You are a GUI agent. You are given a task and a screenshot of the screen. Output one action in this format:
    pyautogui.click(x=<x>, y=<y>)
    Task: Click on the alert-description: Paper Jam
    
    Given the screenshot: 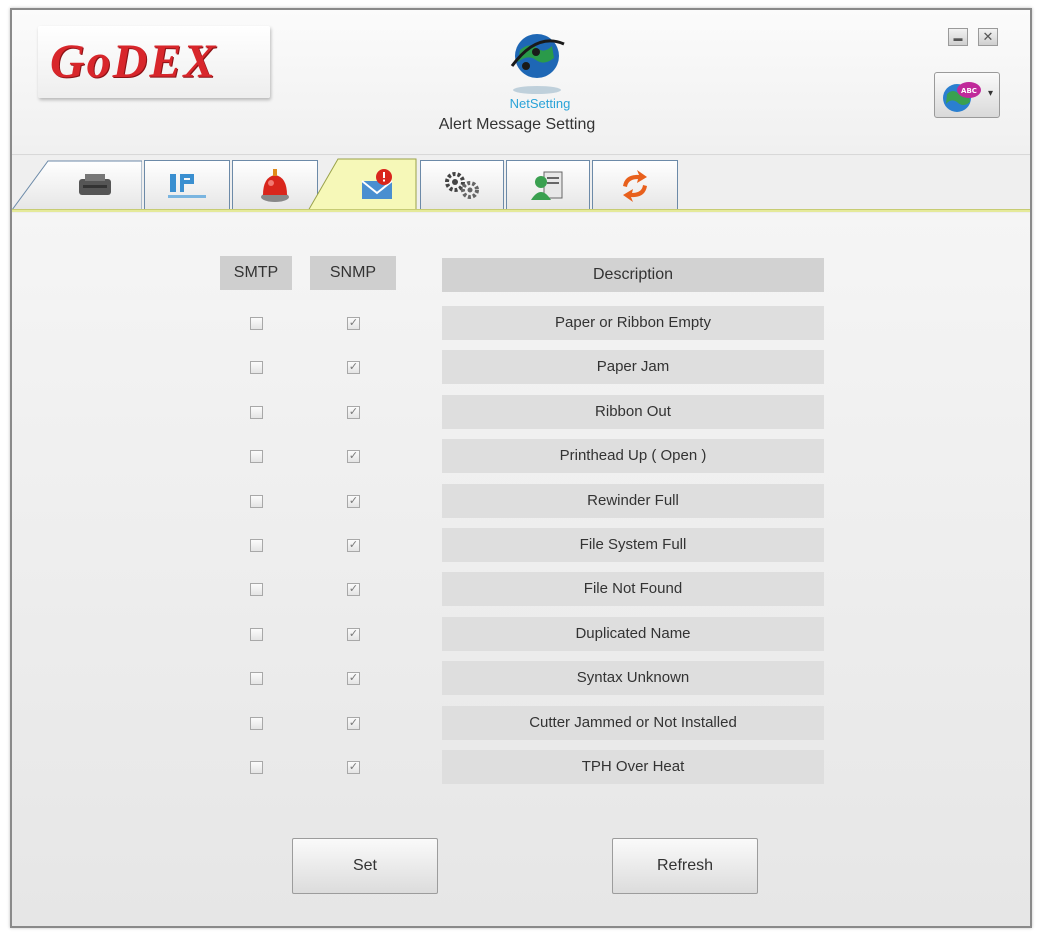 What is the action you would take?
    pyautogui.click(x=633, y=367)
    